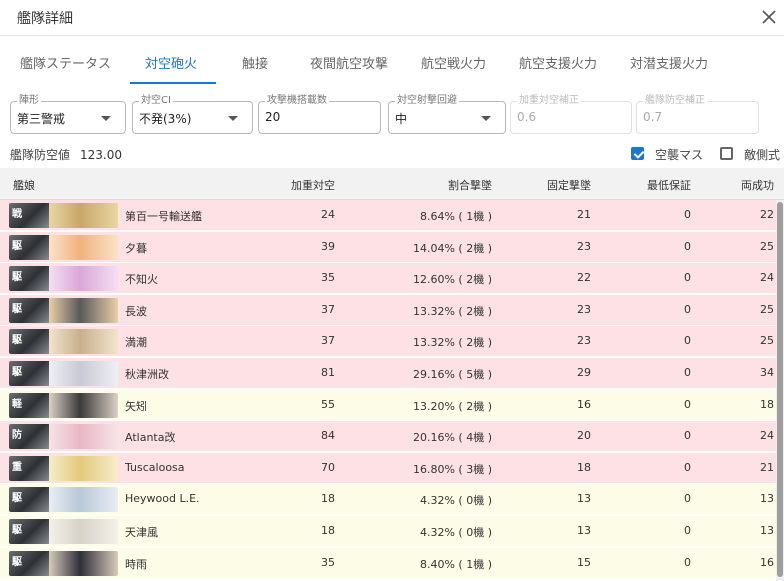  Describe the element at coordinates (63, 468) in the screenshot. I see `ship-banner: 重` at that location.